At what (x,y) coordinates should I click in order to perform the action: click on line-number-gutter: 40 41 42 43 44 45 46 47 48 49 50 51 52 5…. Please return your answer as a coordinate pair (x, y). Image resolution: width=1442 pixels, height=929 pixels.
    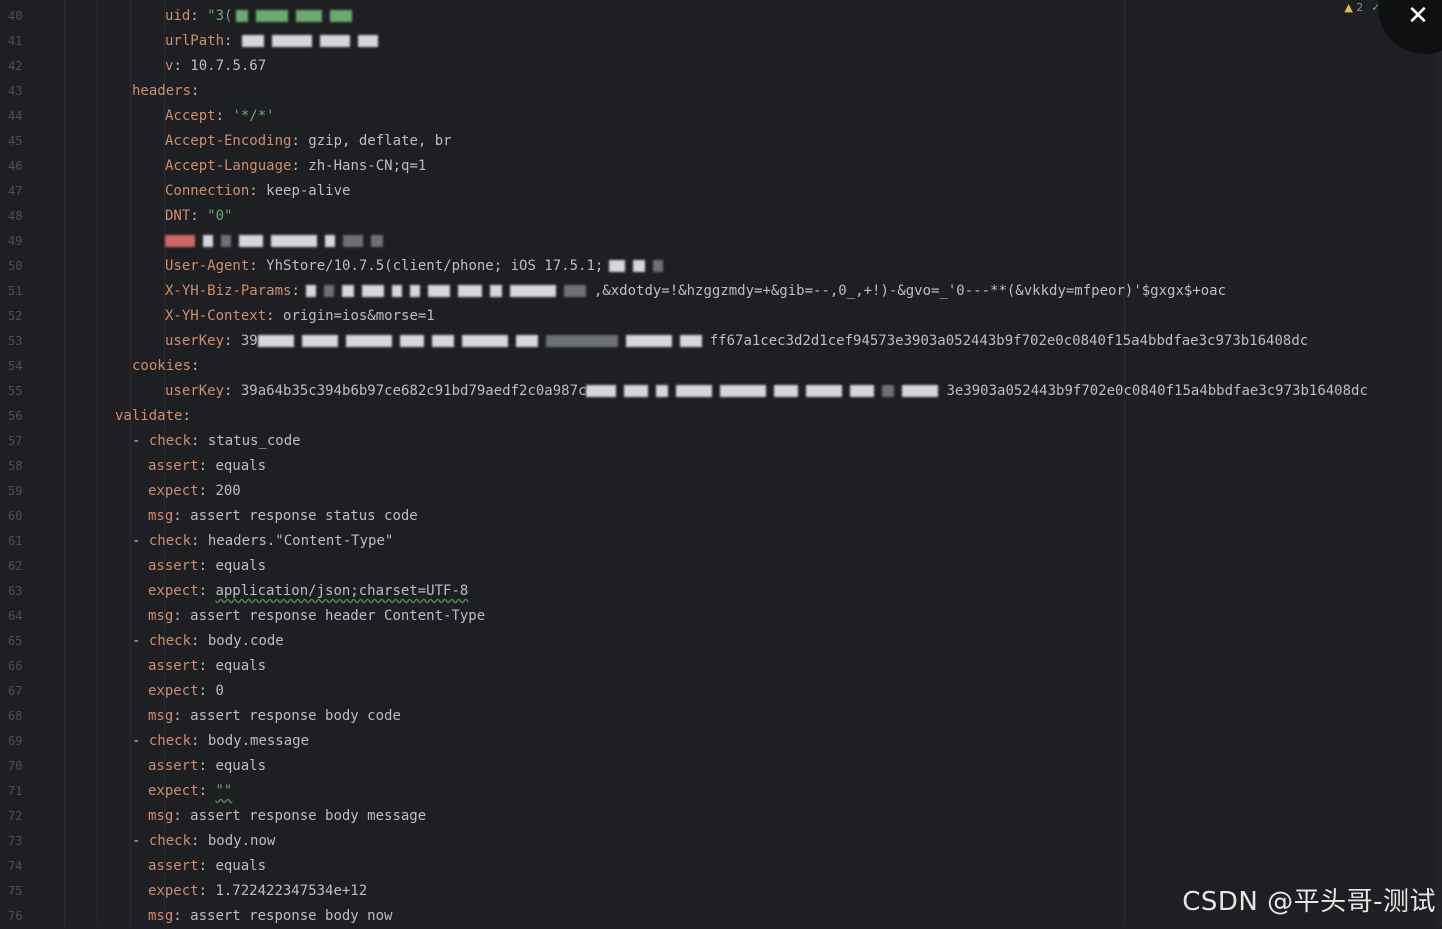
    Looking at the image, I should click on (32, 463).